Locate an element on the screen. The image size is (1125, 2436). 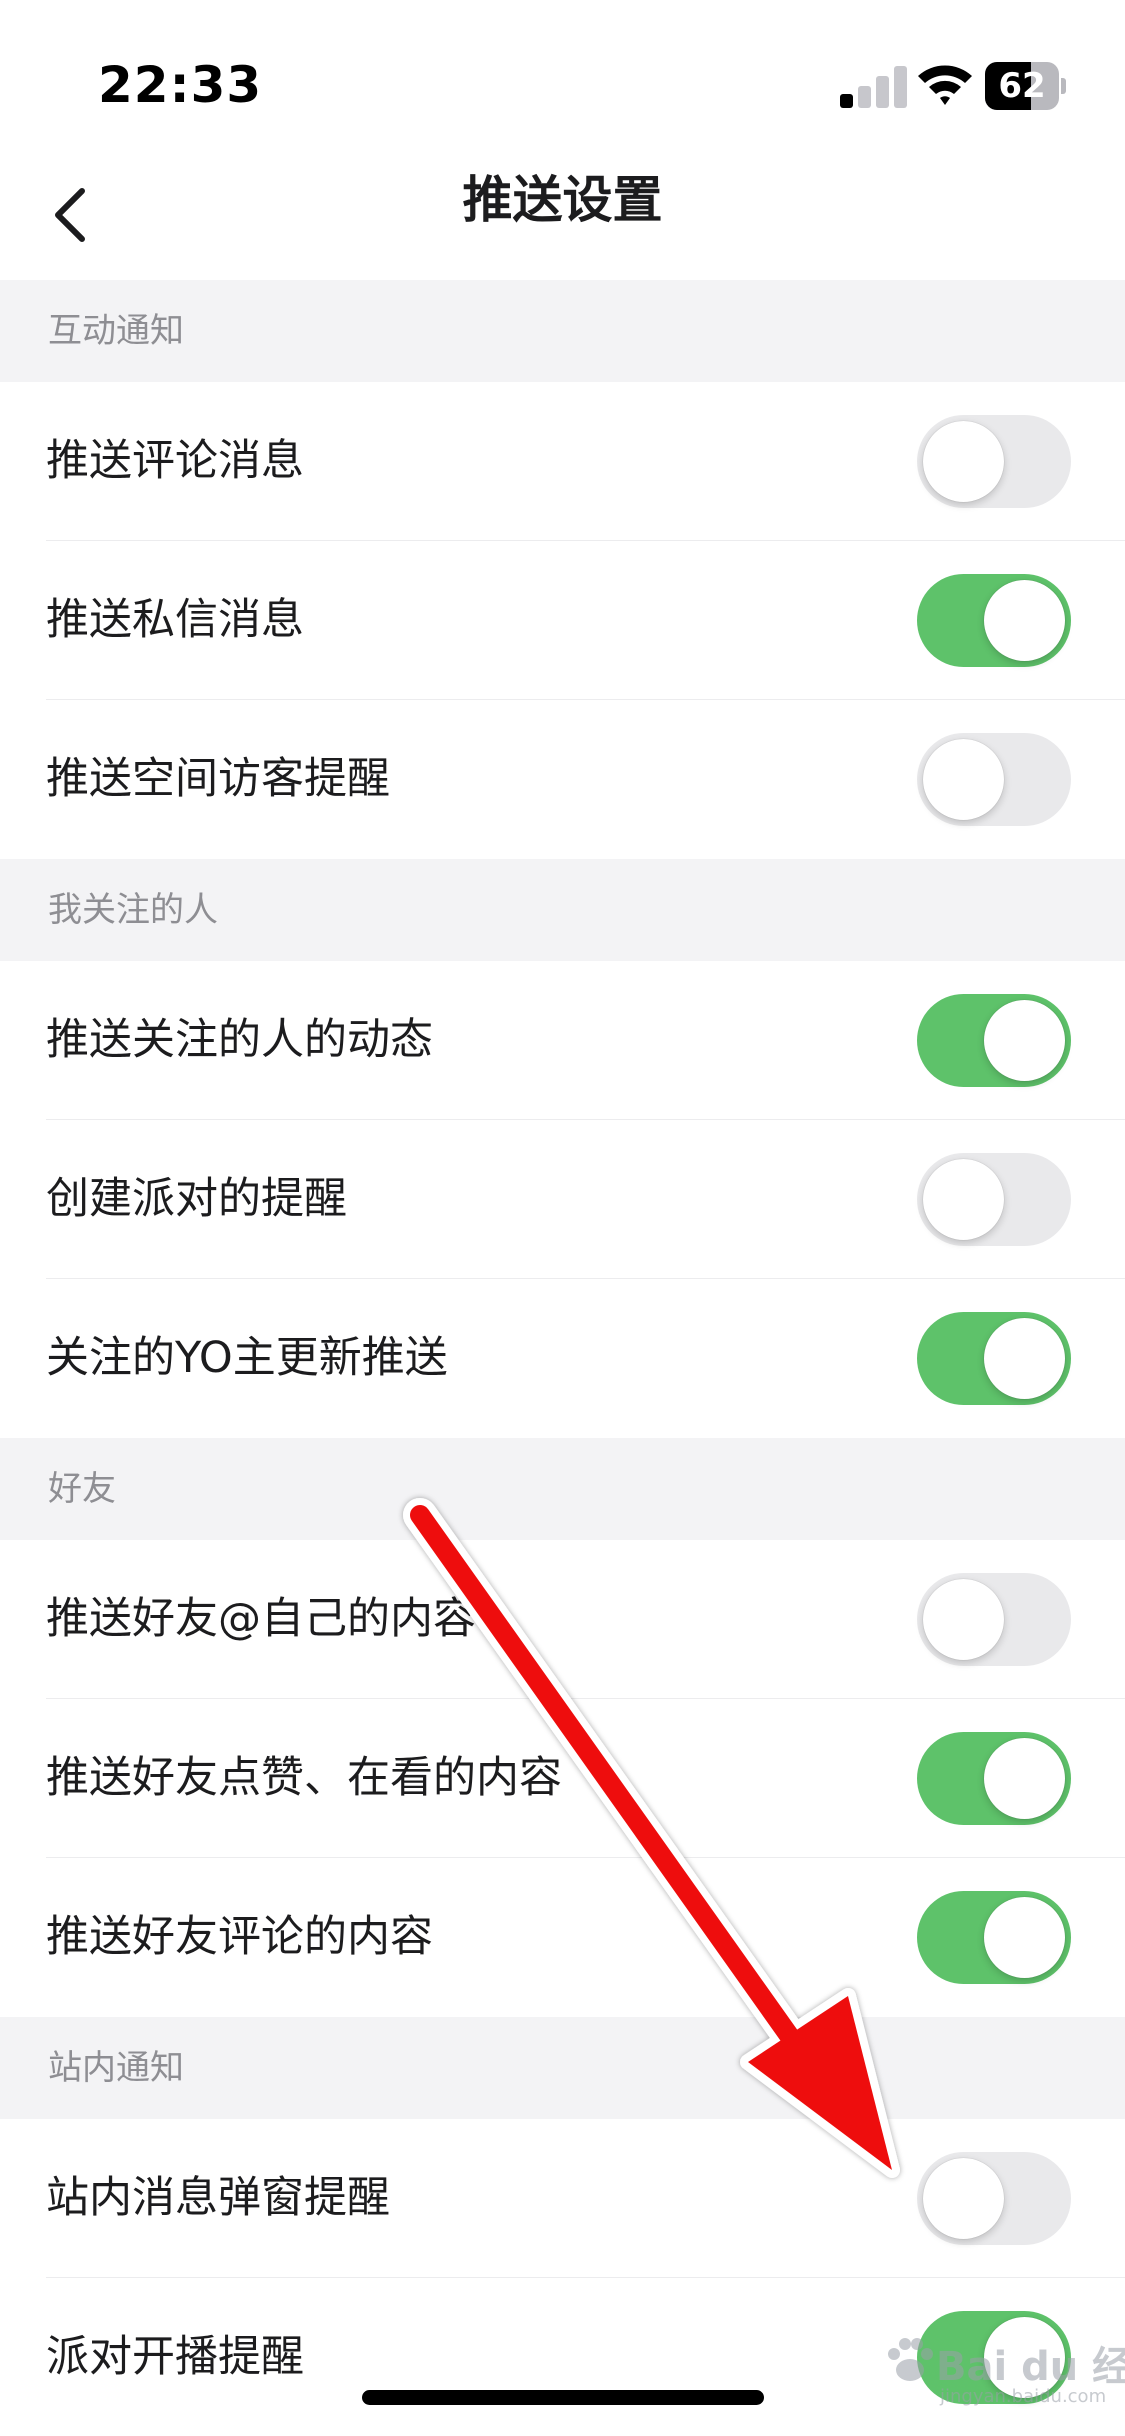
settings-row: 推送好友@自己的内容 is located at coordinates (562, 1619).